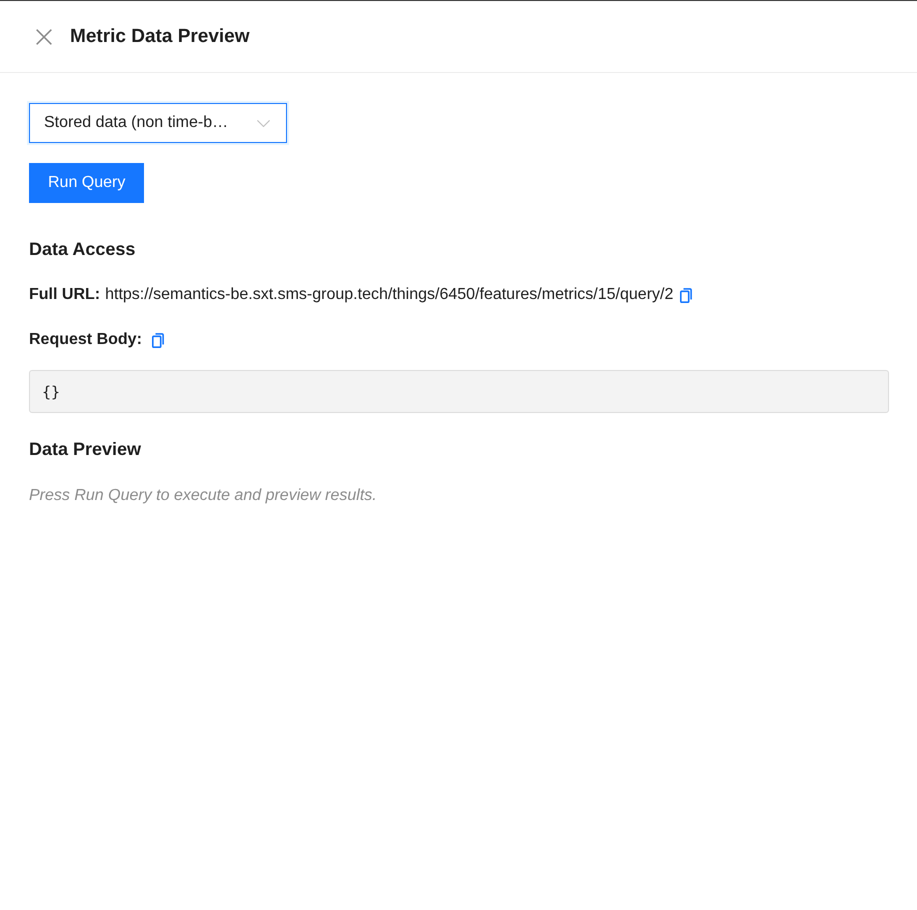 The width and height of the screenshot is (917, 910). Describe the element at coordinates (86, 183) in the screenshot. I see `run-query-button: Run Query` at that location.